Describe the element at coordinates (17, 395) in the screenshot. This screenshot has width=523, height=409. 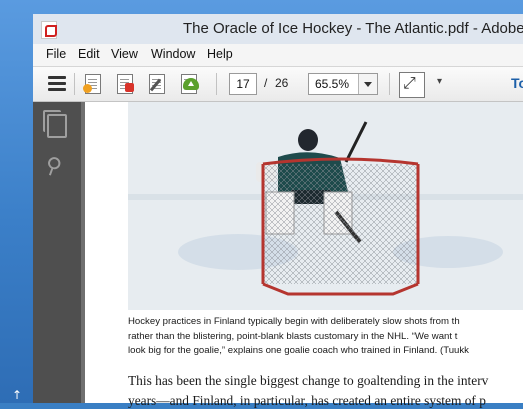
I see `cursor-icon: ↑` at that location.